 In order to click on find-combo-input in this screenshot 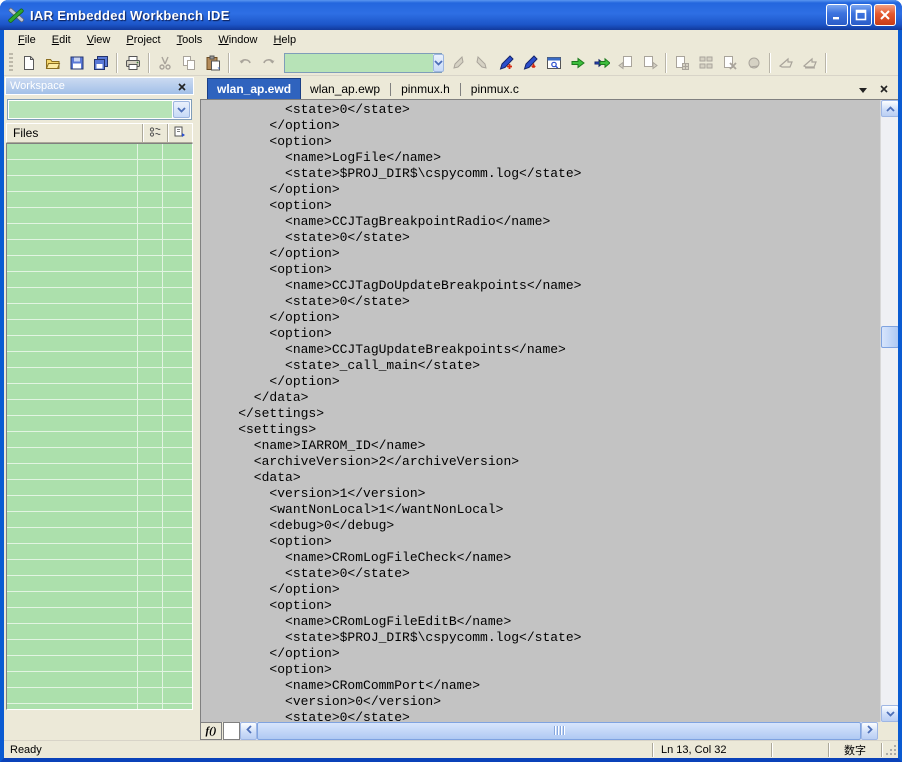, I will do `click(359, 62)`.